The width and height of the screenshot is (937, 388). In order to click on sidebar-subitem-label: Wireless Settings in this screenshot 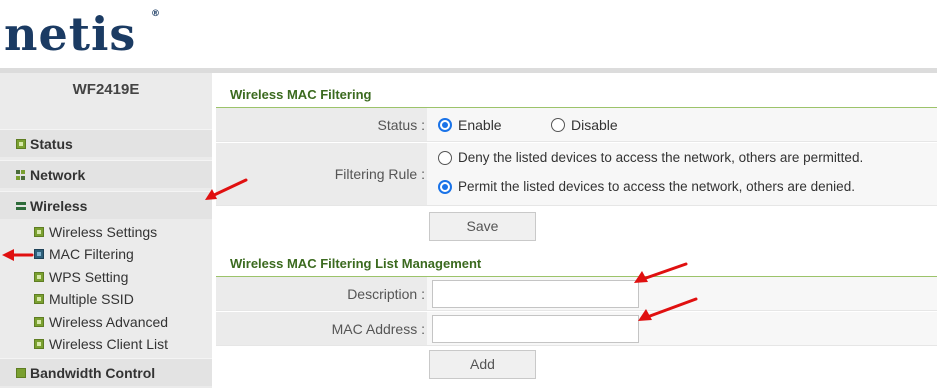, I will do `click(103, 232)`.